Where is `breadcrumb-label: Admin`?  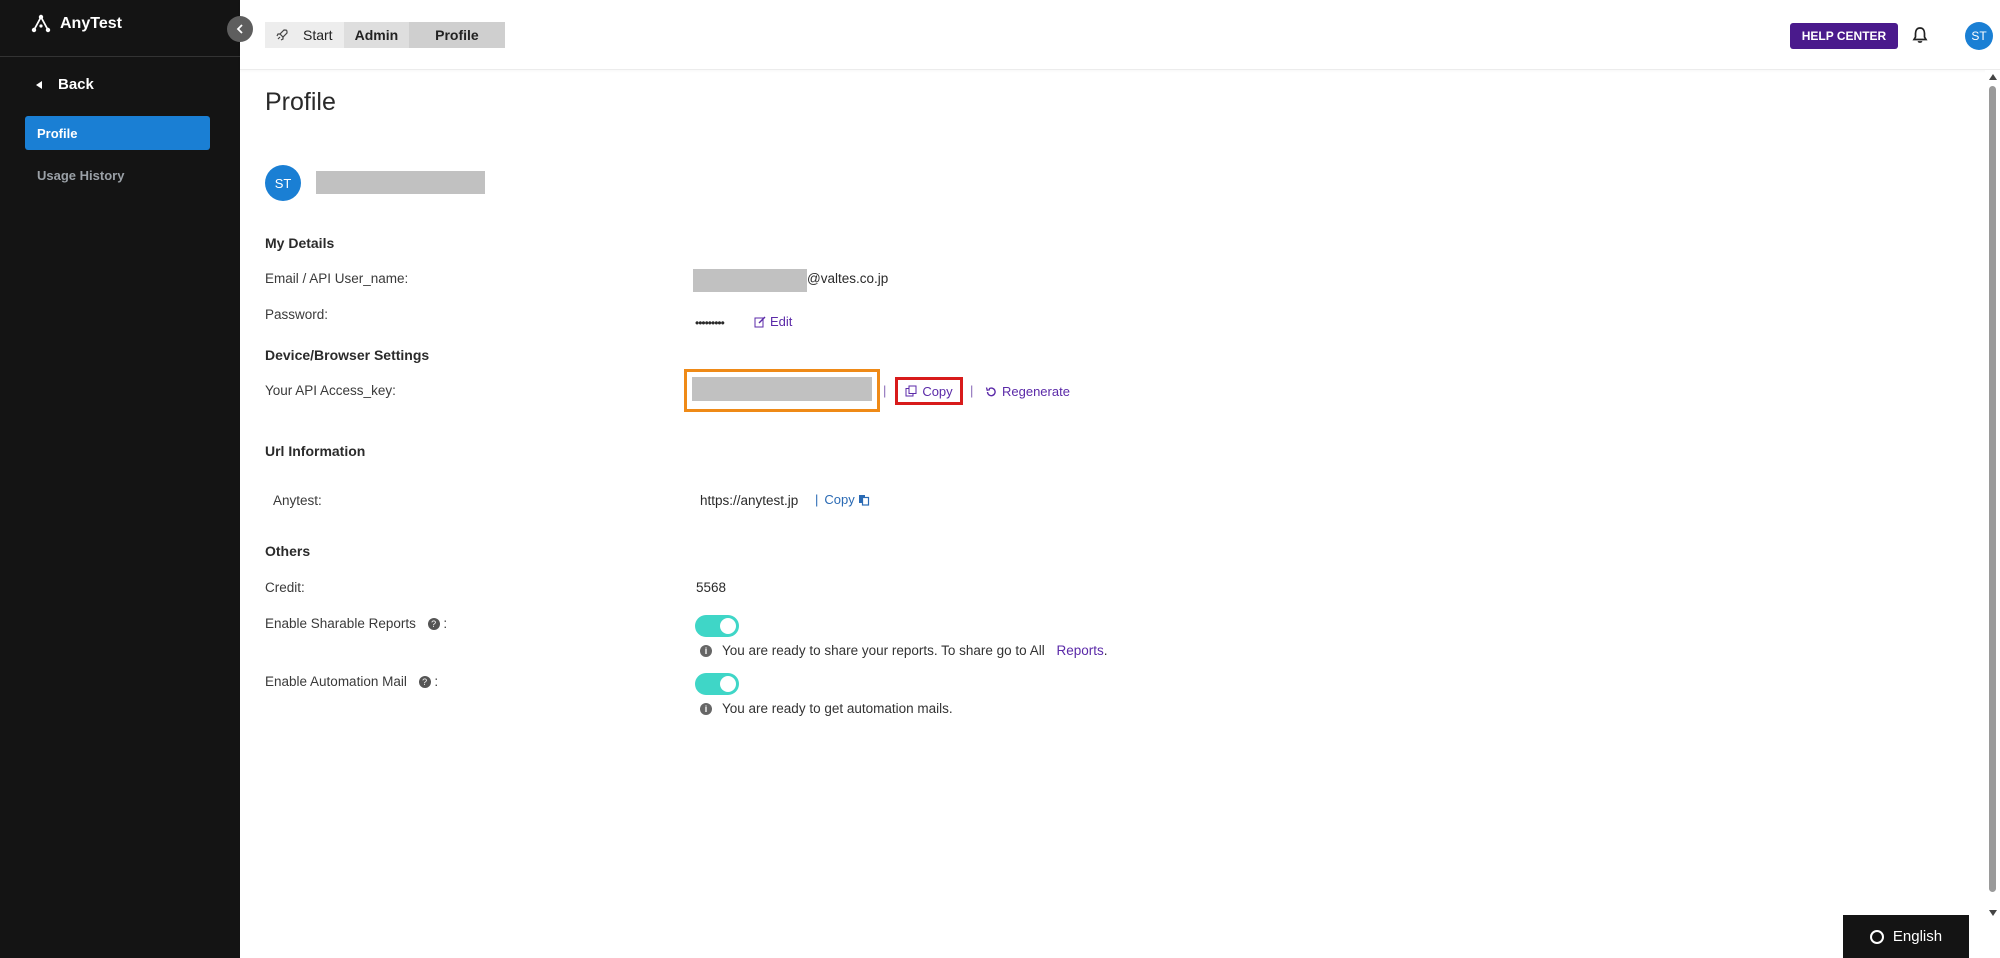
breadcrumb-label: Admin is located at coordinates (376, 35).